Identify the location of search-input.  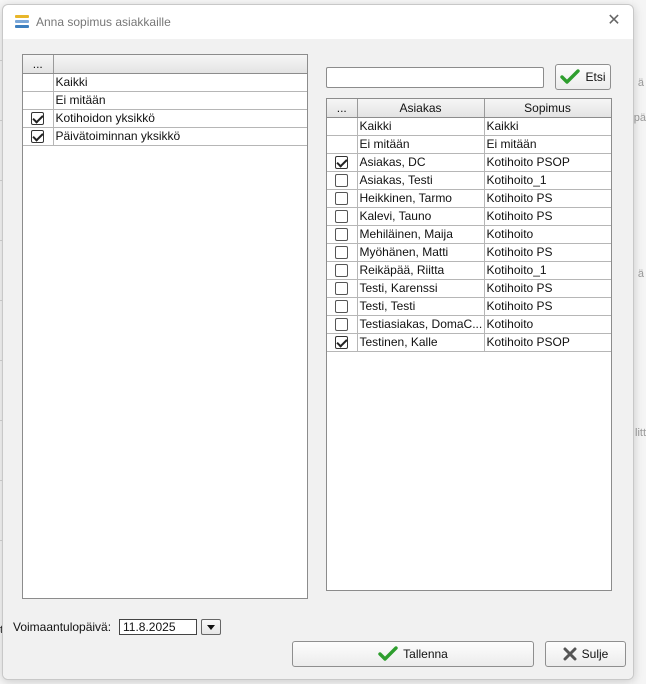
(435, 77).